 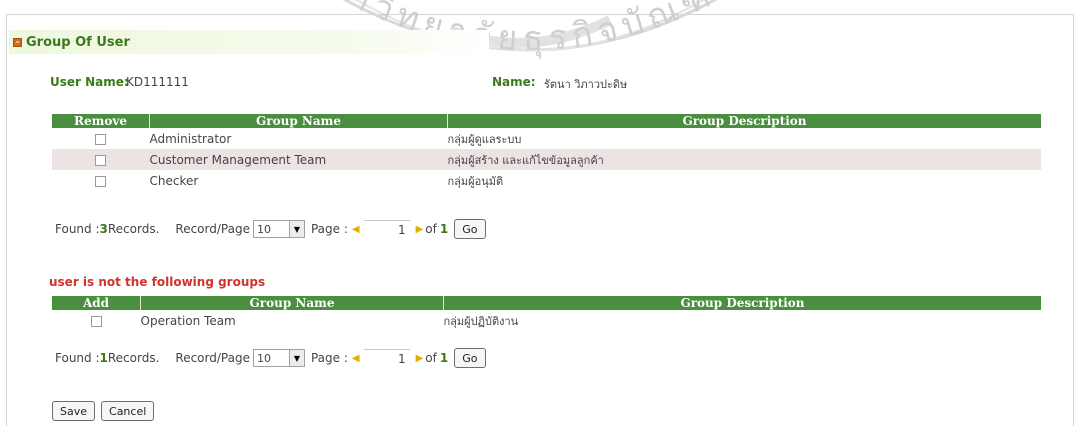 I want to click on cancel-button: Cancel, so click(x=128, y=411).